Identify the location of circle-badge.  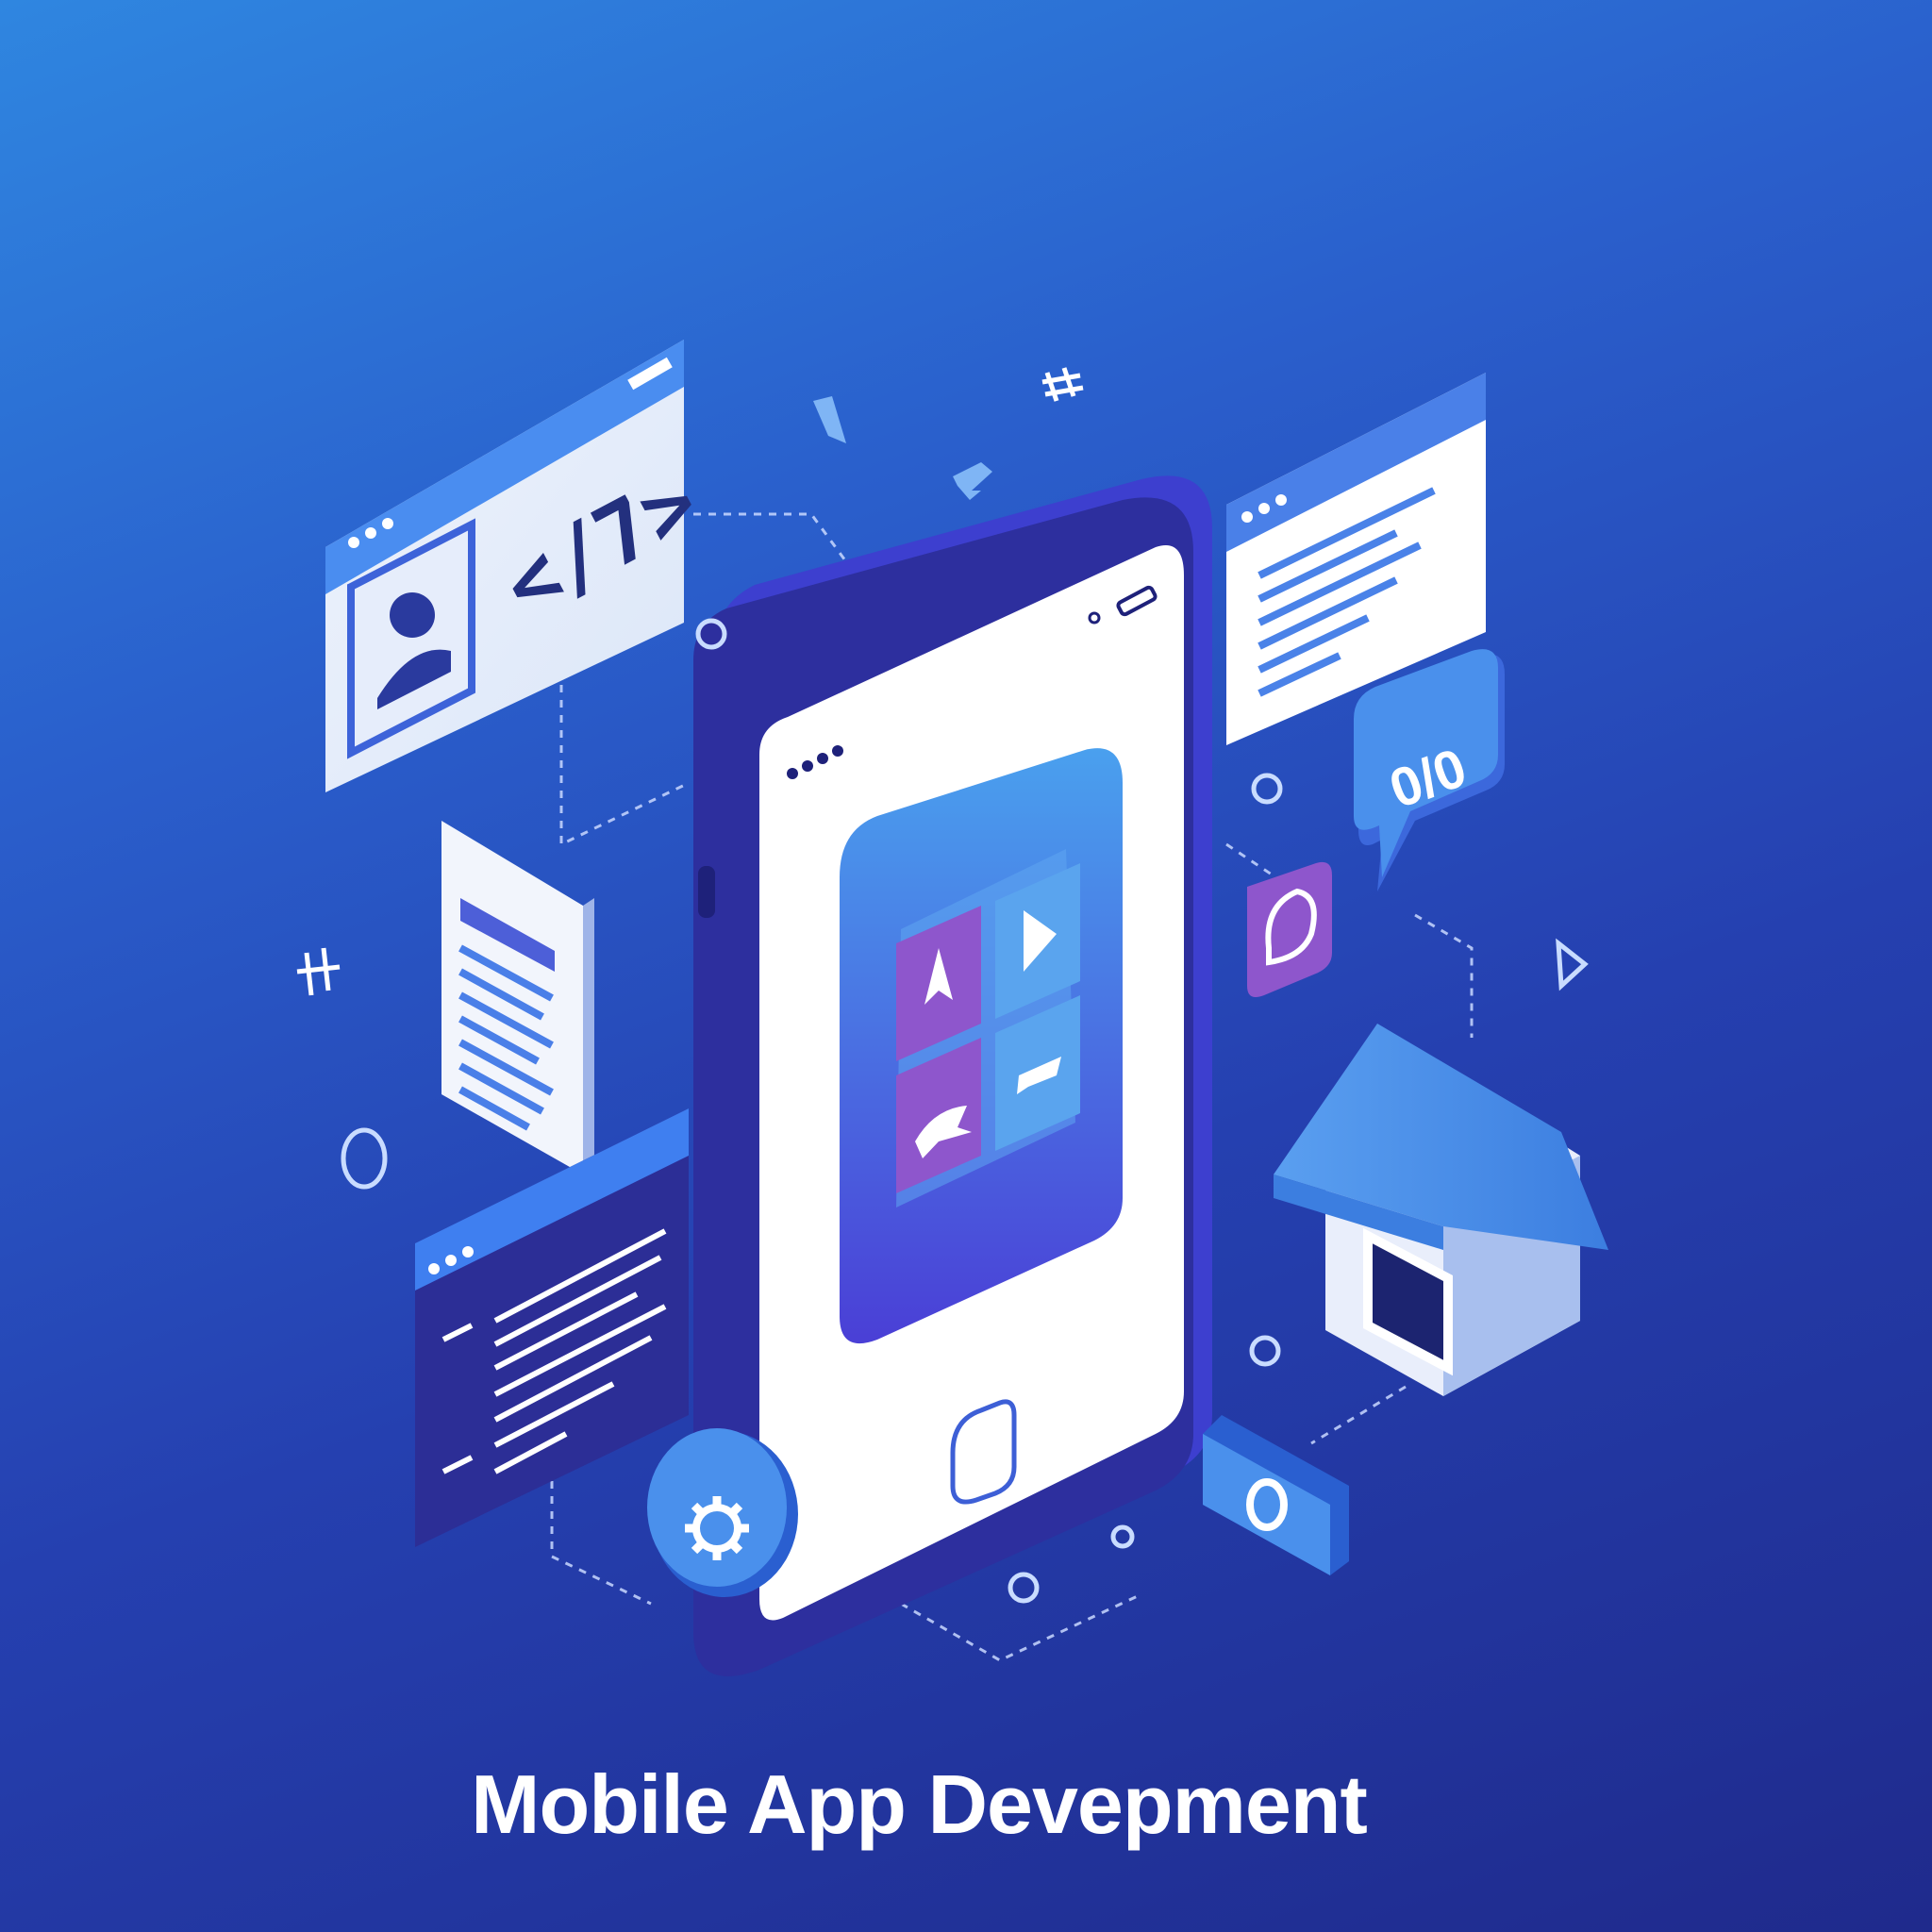
(1276, 1495).